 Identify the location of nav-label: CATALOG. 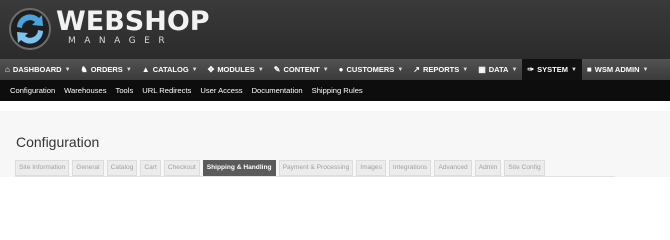
(170, 69).